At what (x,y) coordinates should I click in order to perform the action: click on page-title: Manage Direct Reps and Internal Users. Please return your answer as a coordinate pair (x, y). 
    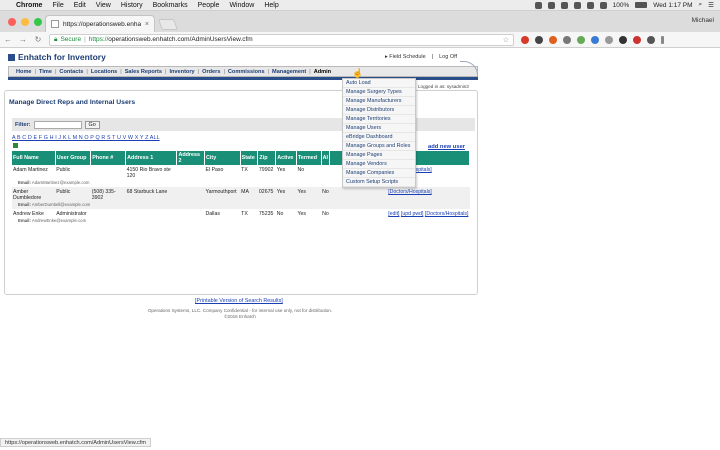
    Looking at the image, I should click on (72, 102).